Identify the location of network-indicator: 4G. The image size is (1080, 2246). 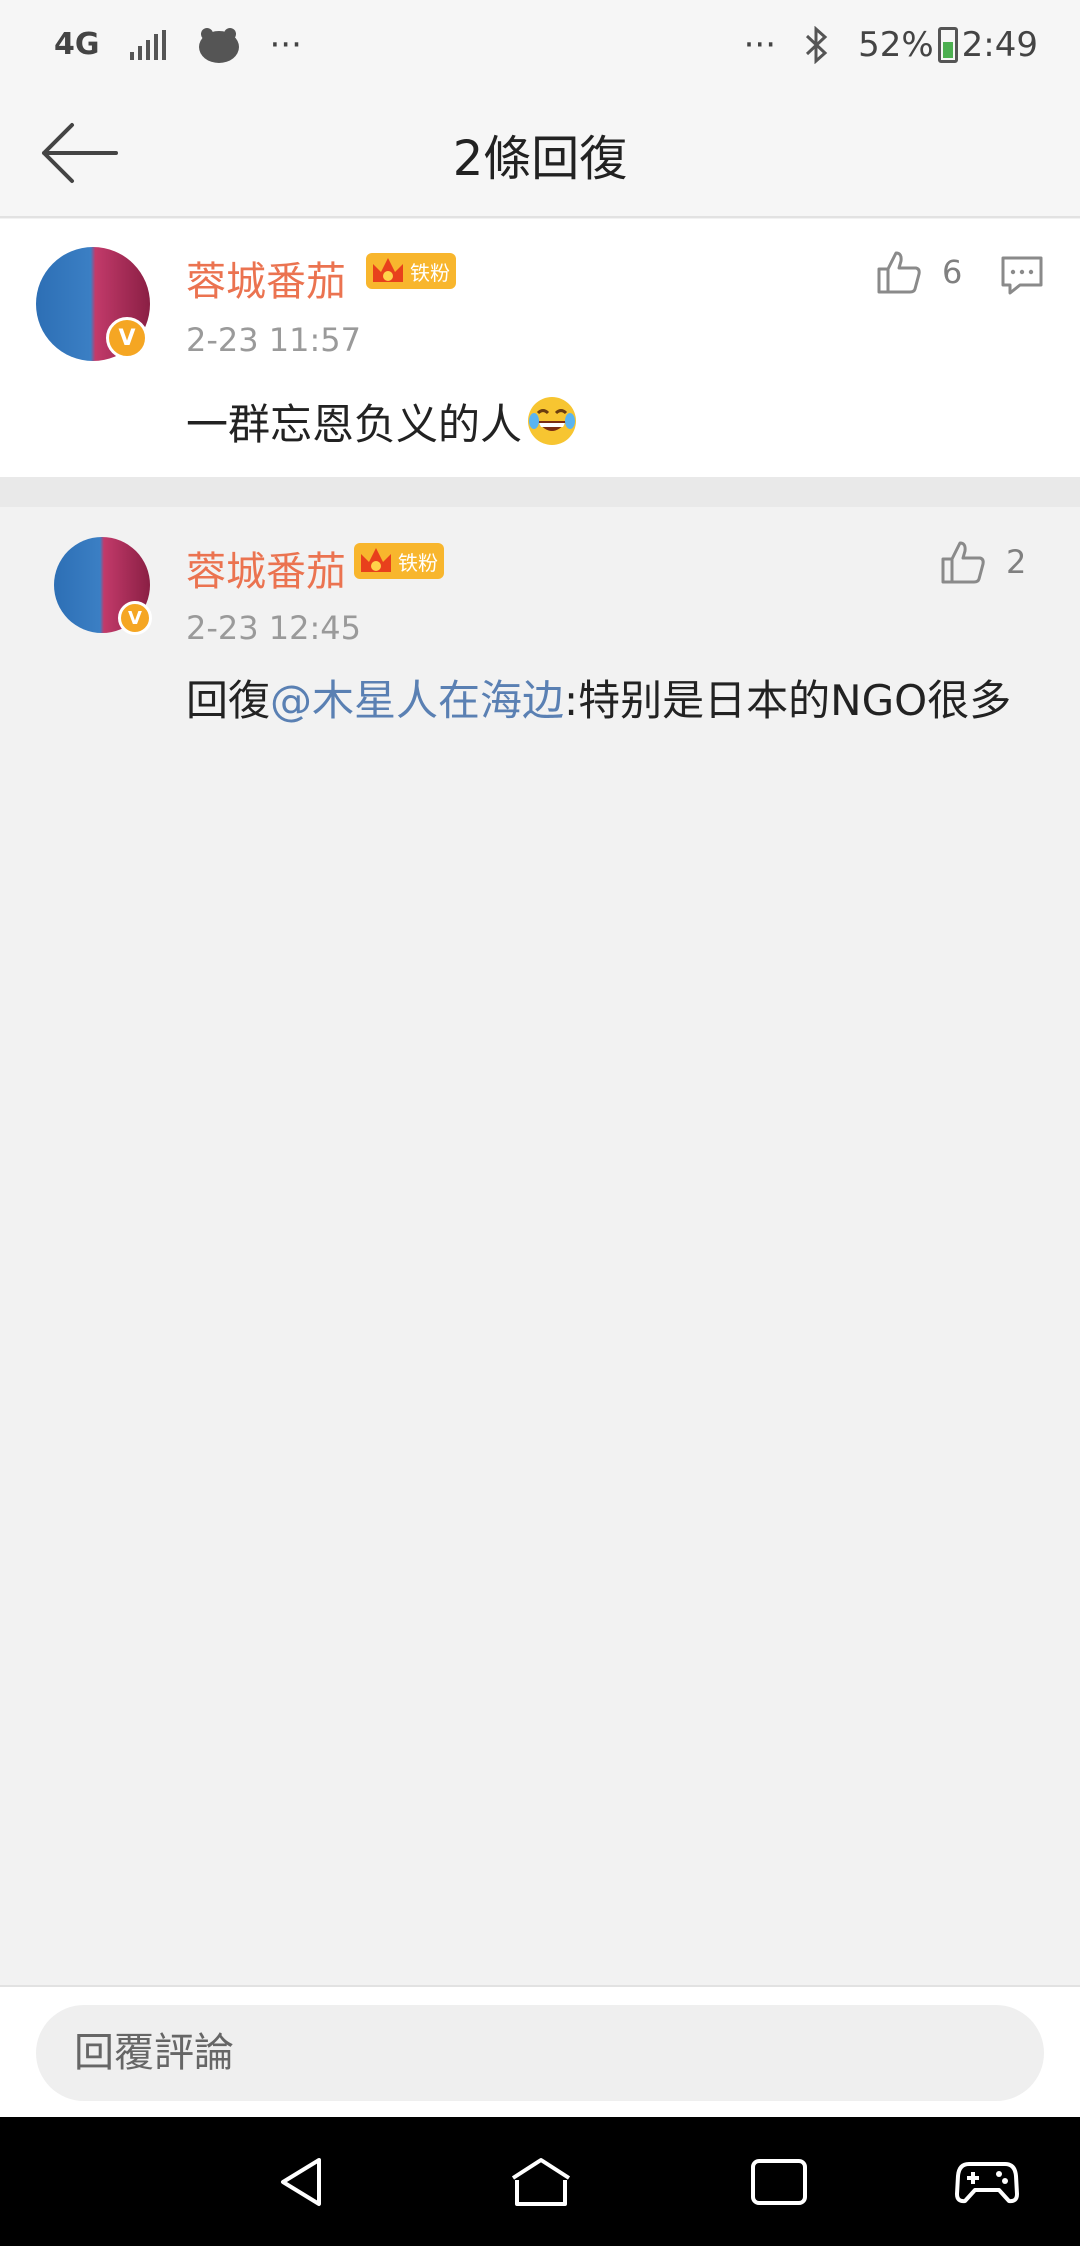
(77, 44).